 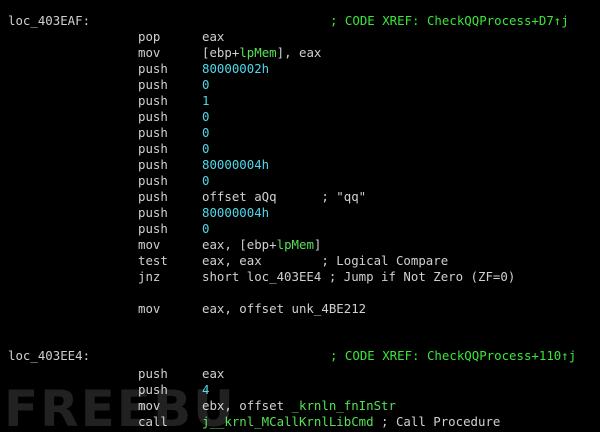 What do you see at coordinates (49, 356) in the screenshot?
I see `code-label: loc_403EE4:` at bounding box center [49, 356].